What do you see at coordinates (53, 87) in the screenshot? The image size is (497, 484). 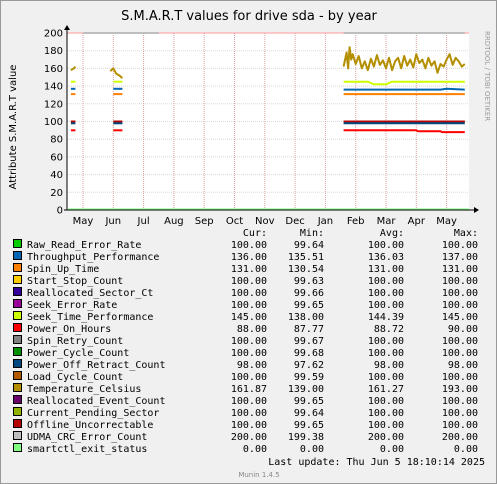 I see `y-tick-label: 140` at bounding box center [53, 87].